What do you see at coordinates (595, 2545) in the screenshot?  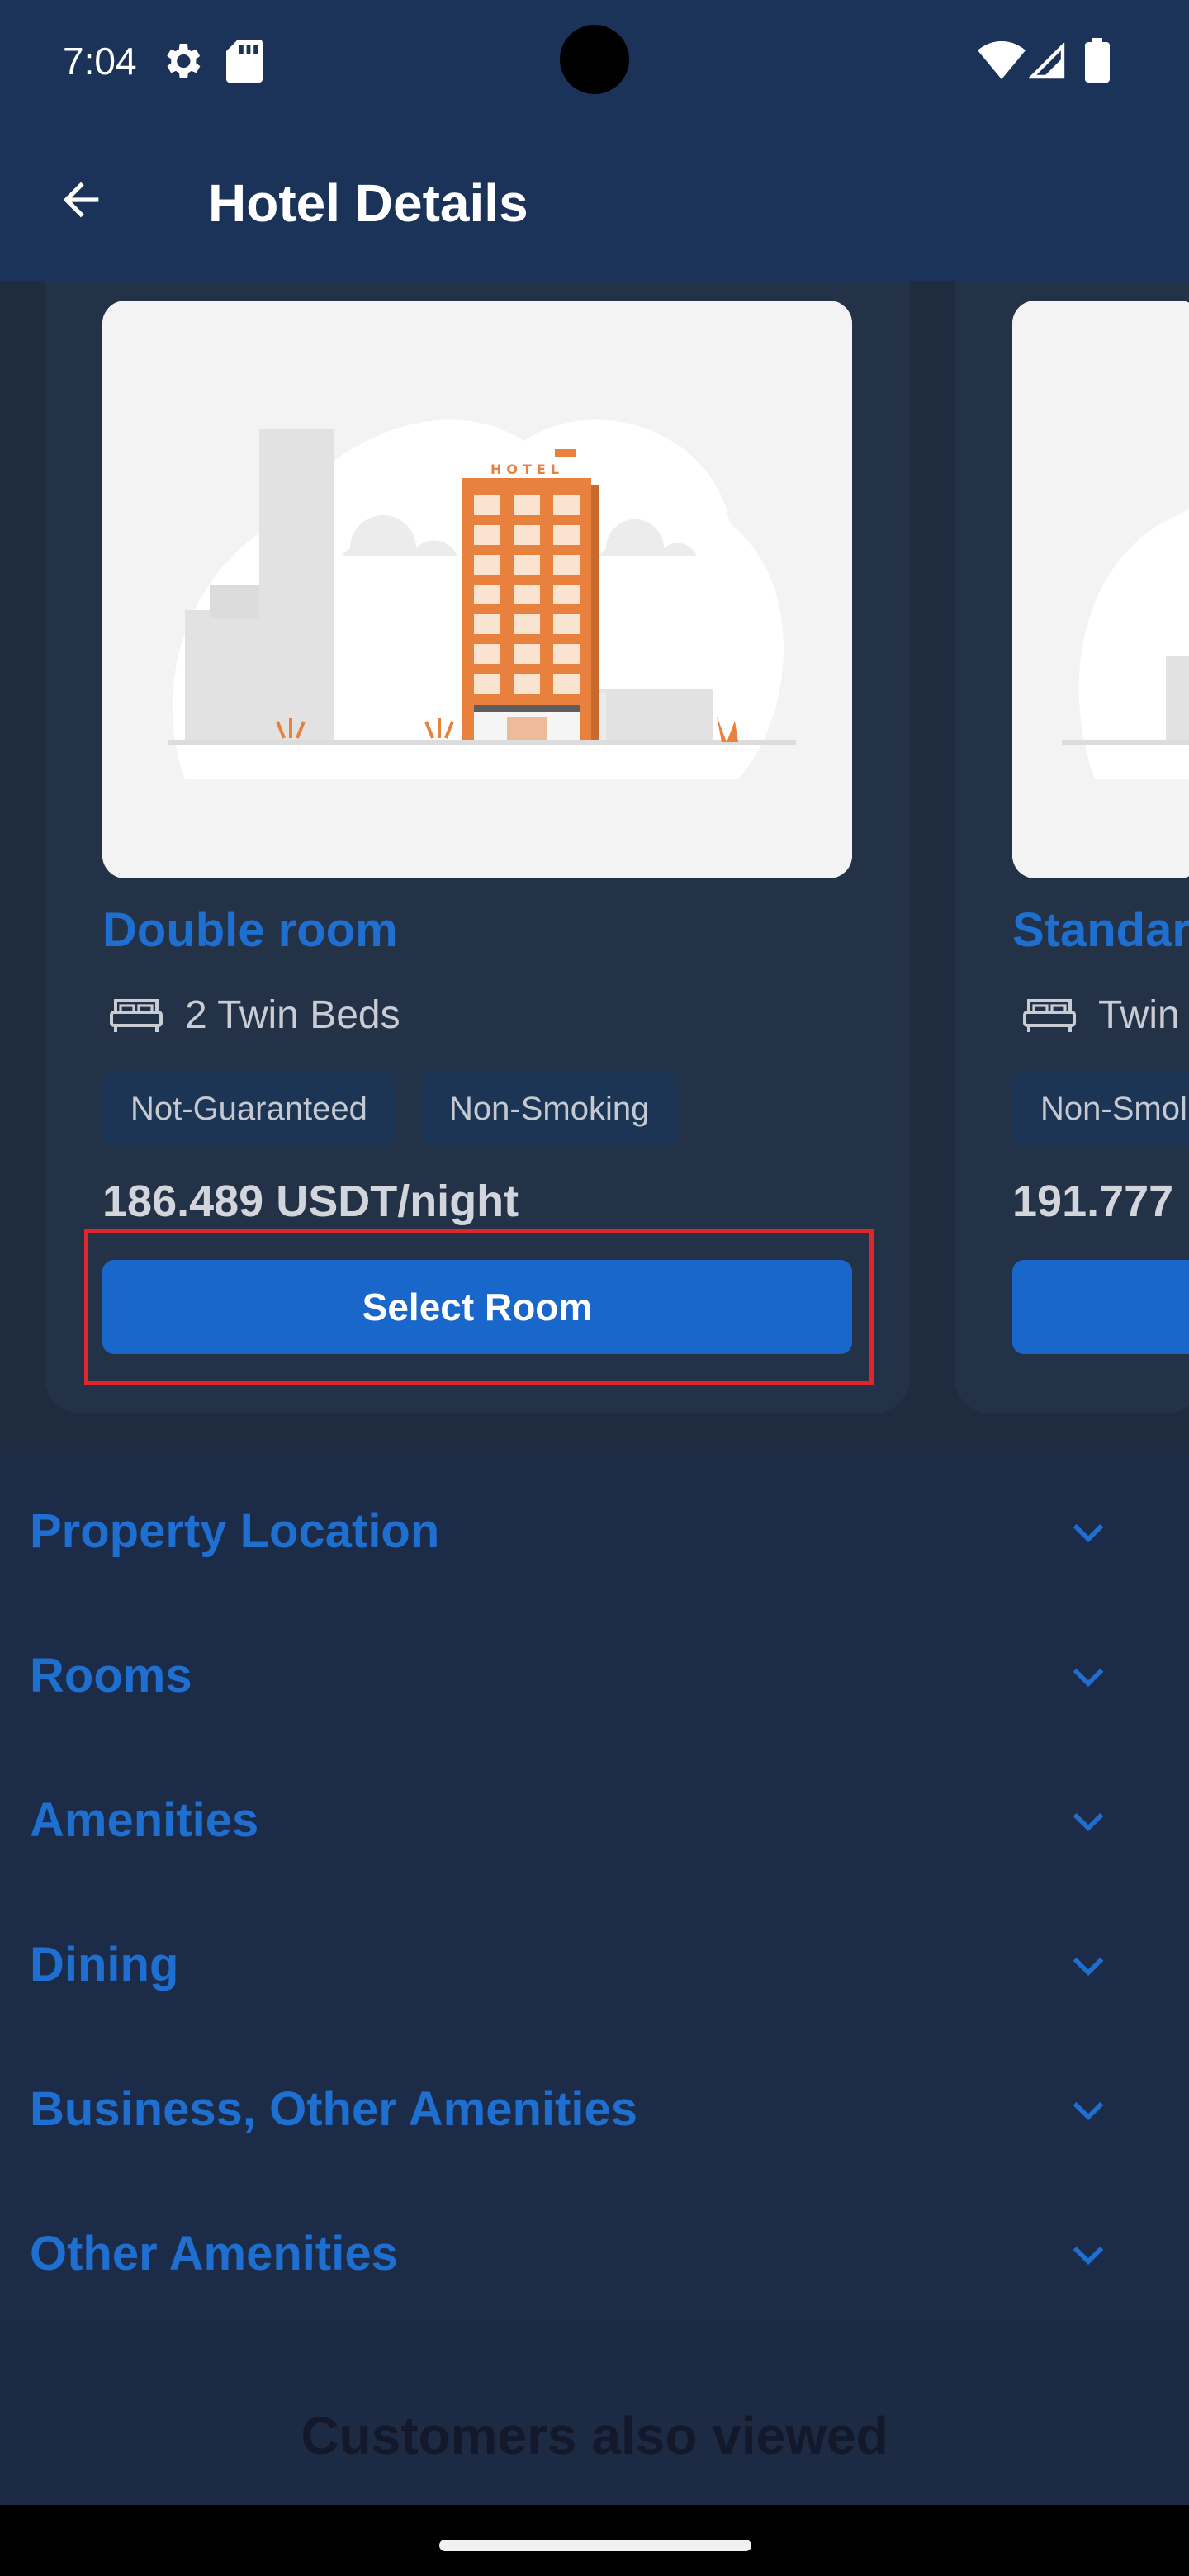 I see `home-gesture-handle` at bounding box center [595, 2545].